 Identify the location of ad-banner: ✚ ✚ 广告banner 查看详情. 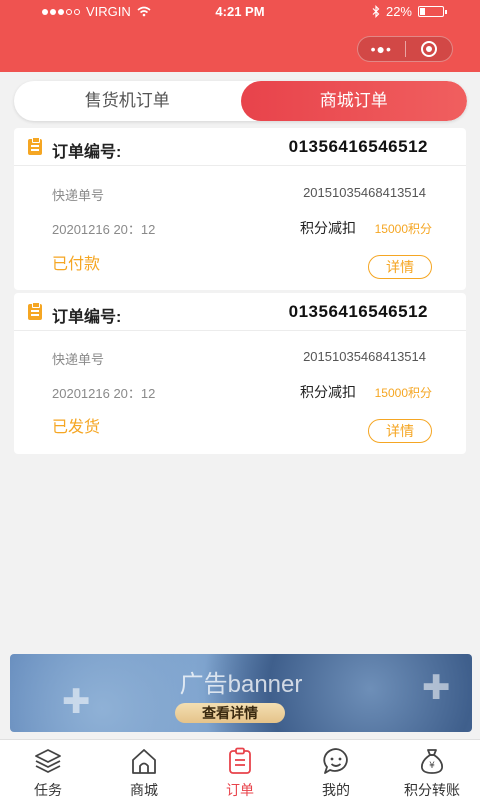
(241, 693).